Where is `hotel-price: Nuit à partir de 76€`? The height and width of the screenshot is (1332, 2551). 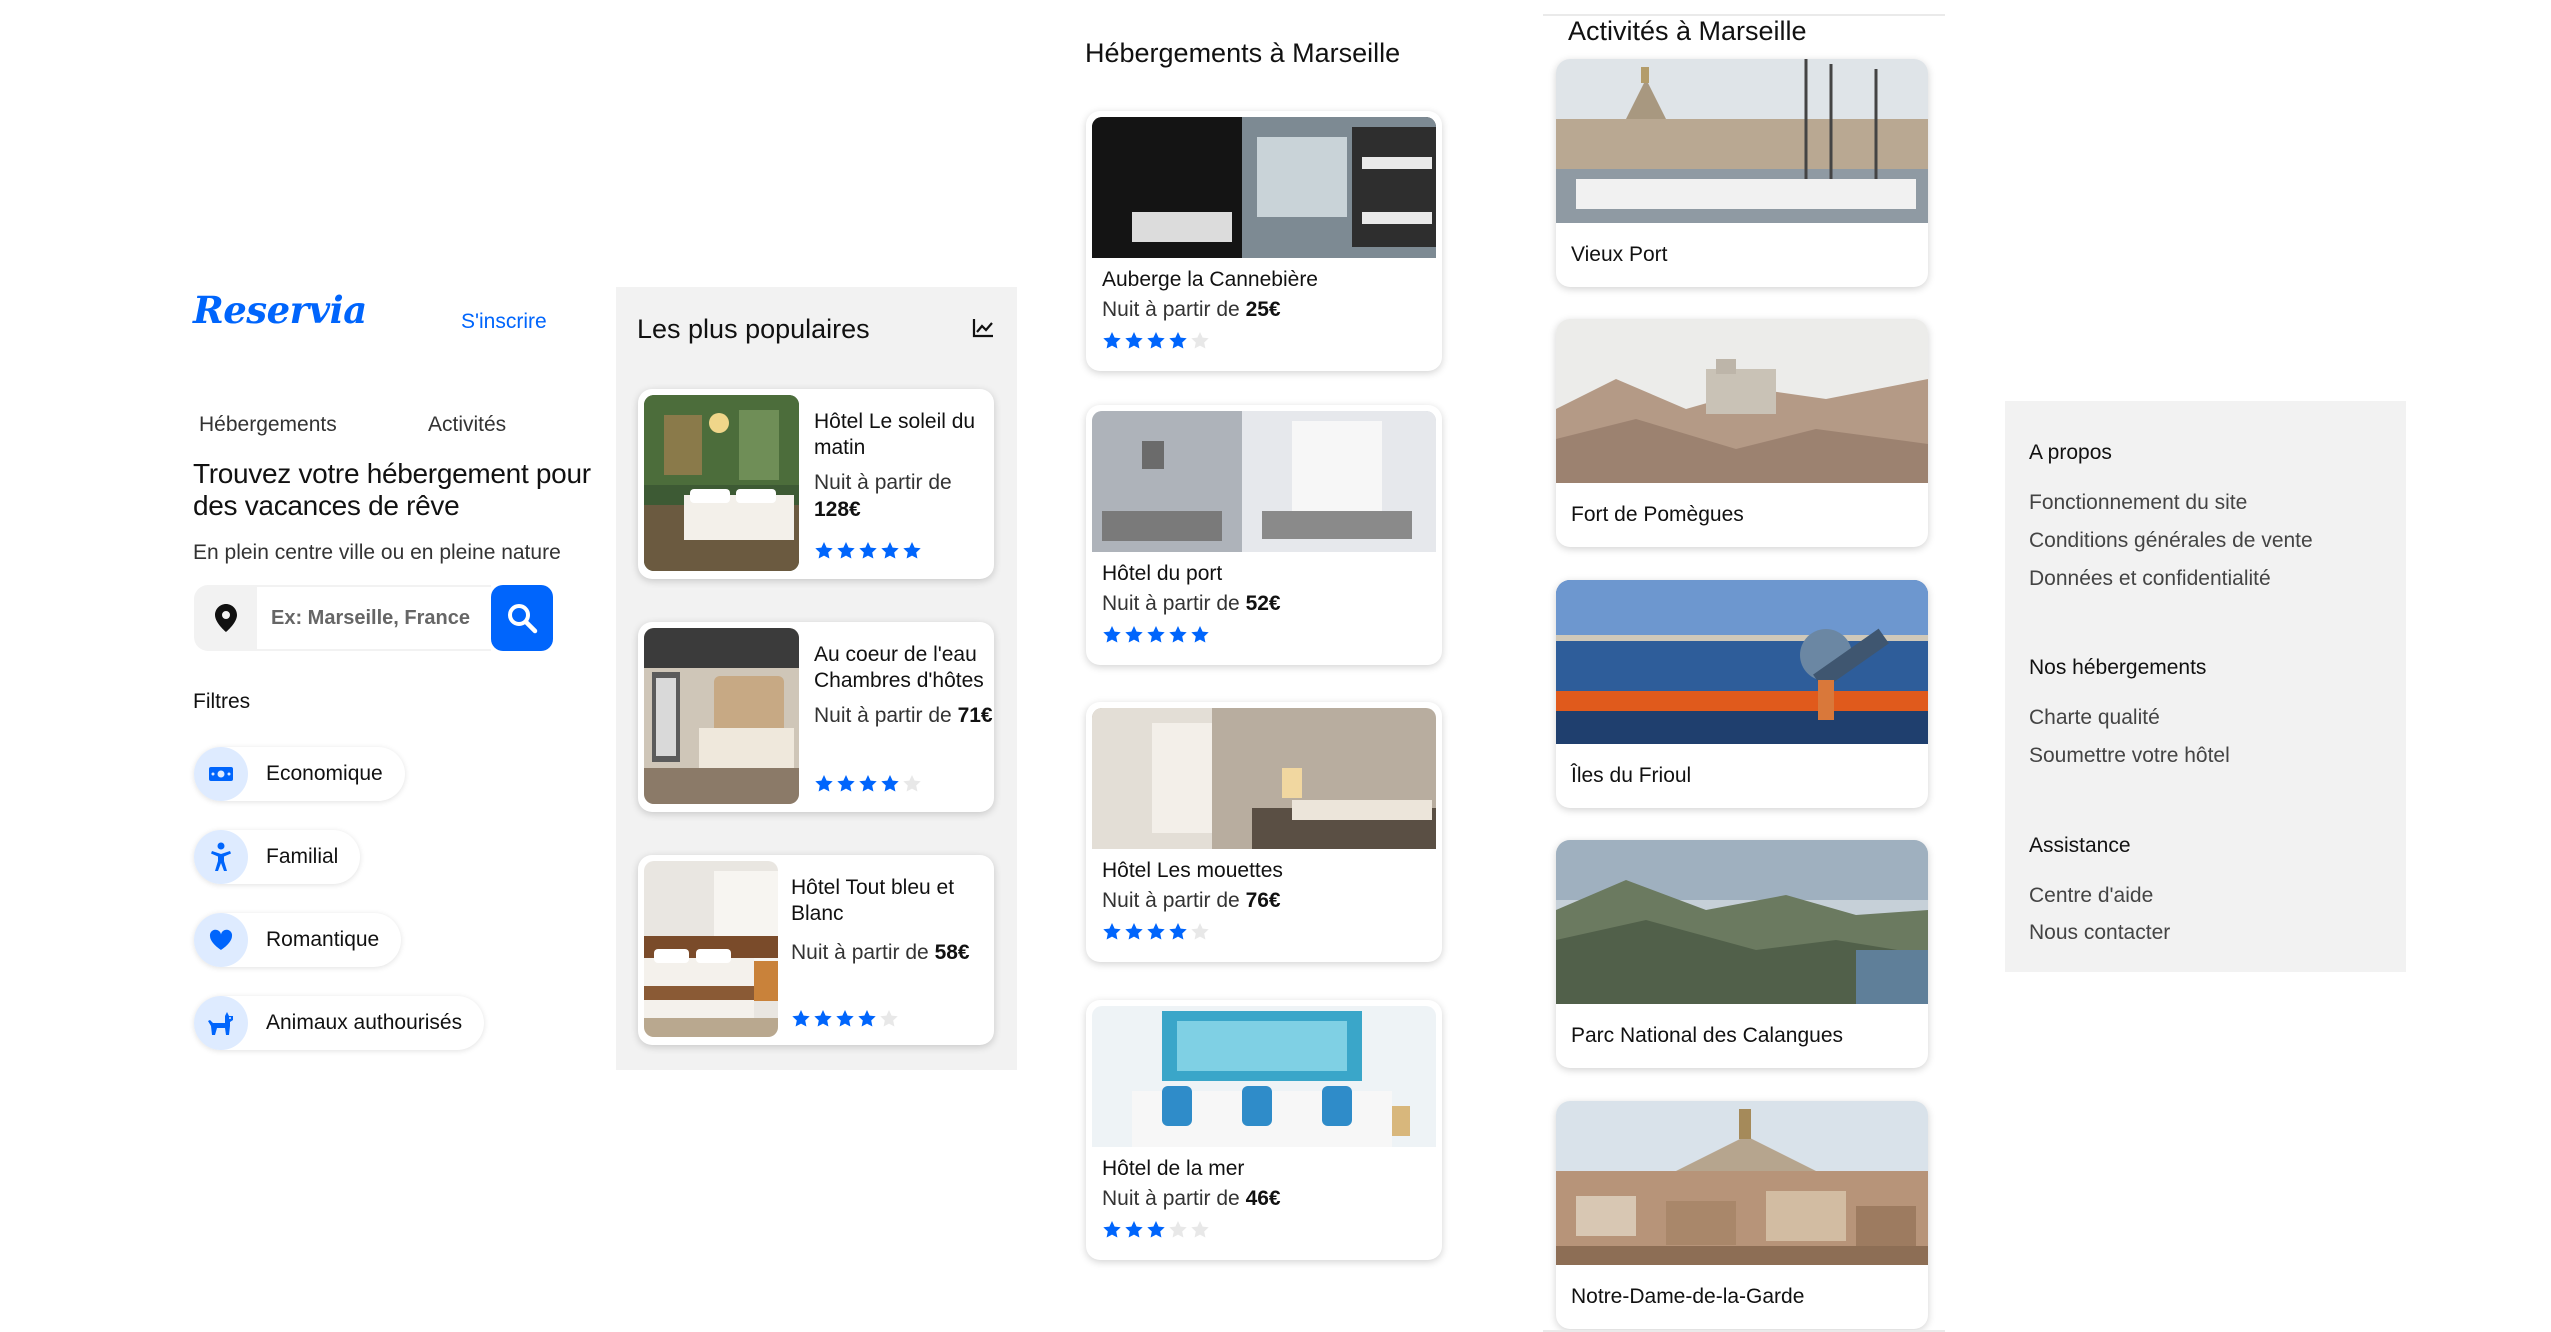
hotel-price: Nuit à partir de 76€ is located at coordinates (1191, 900).